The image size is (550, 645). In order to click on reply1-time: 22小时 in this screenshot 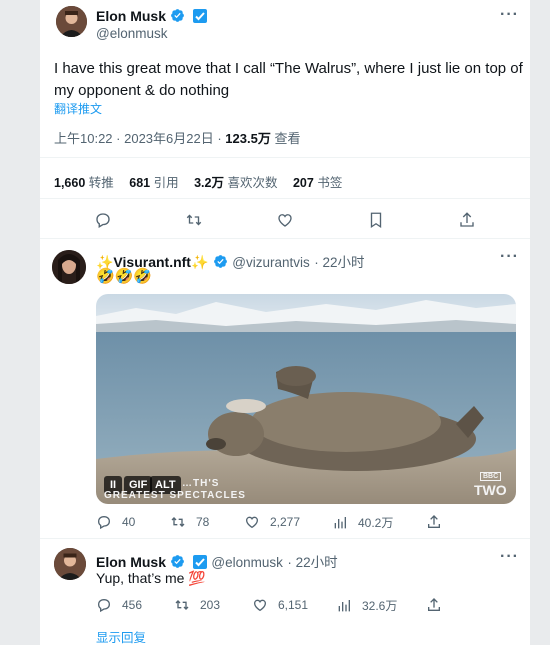, I will do `click(343, 262)`.